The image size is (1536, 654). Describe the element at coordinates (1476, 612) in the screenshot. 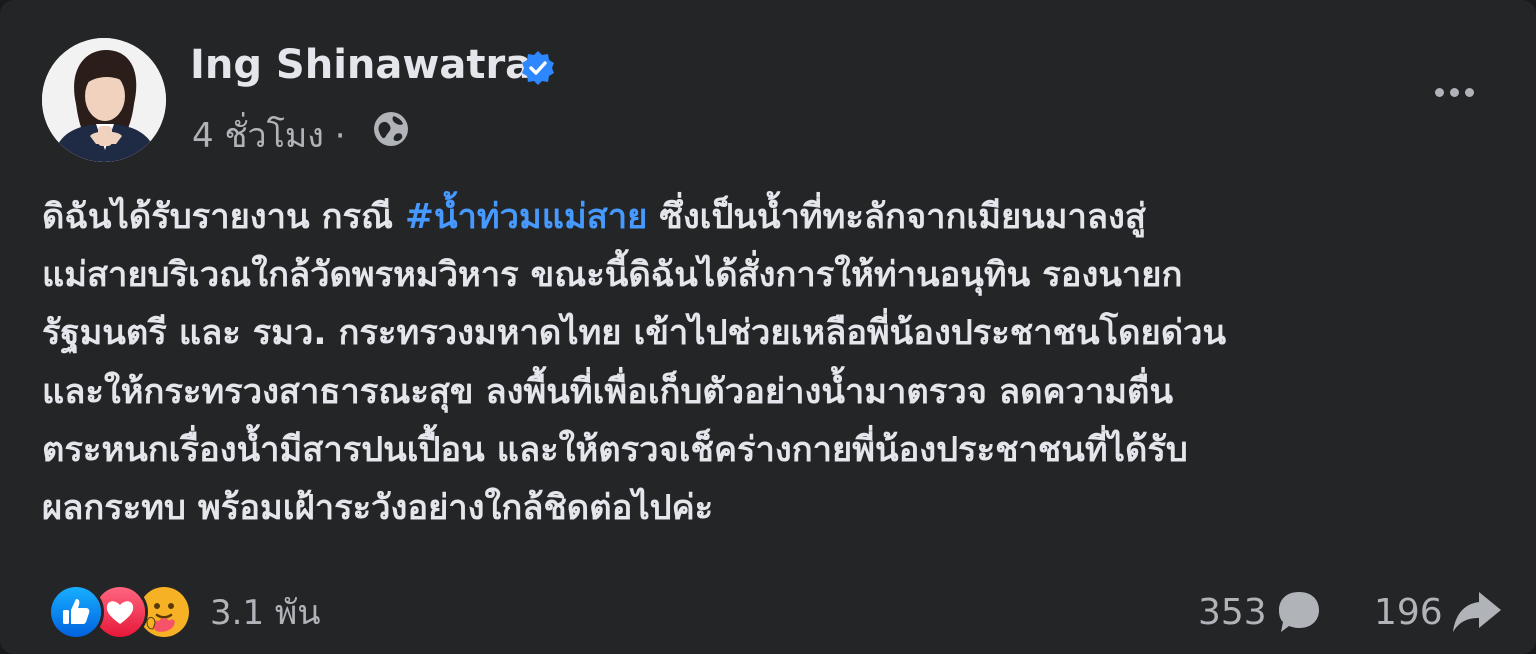

I see `share-arrow-icon` at that location.